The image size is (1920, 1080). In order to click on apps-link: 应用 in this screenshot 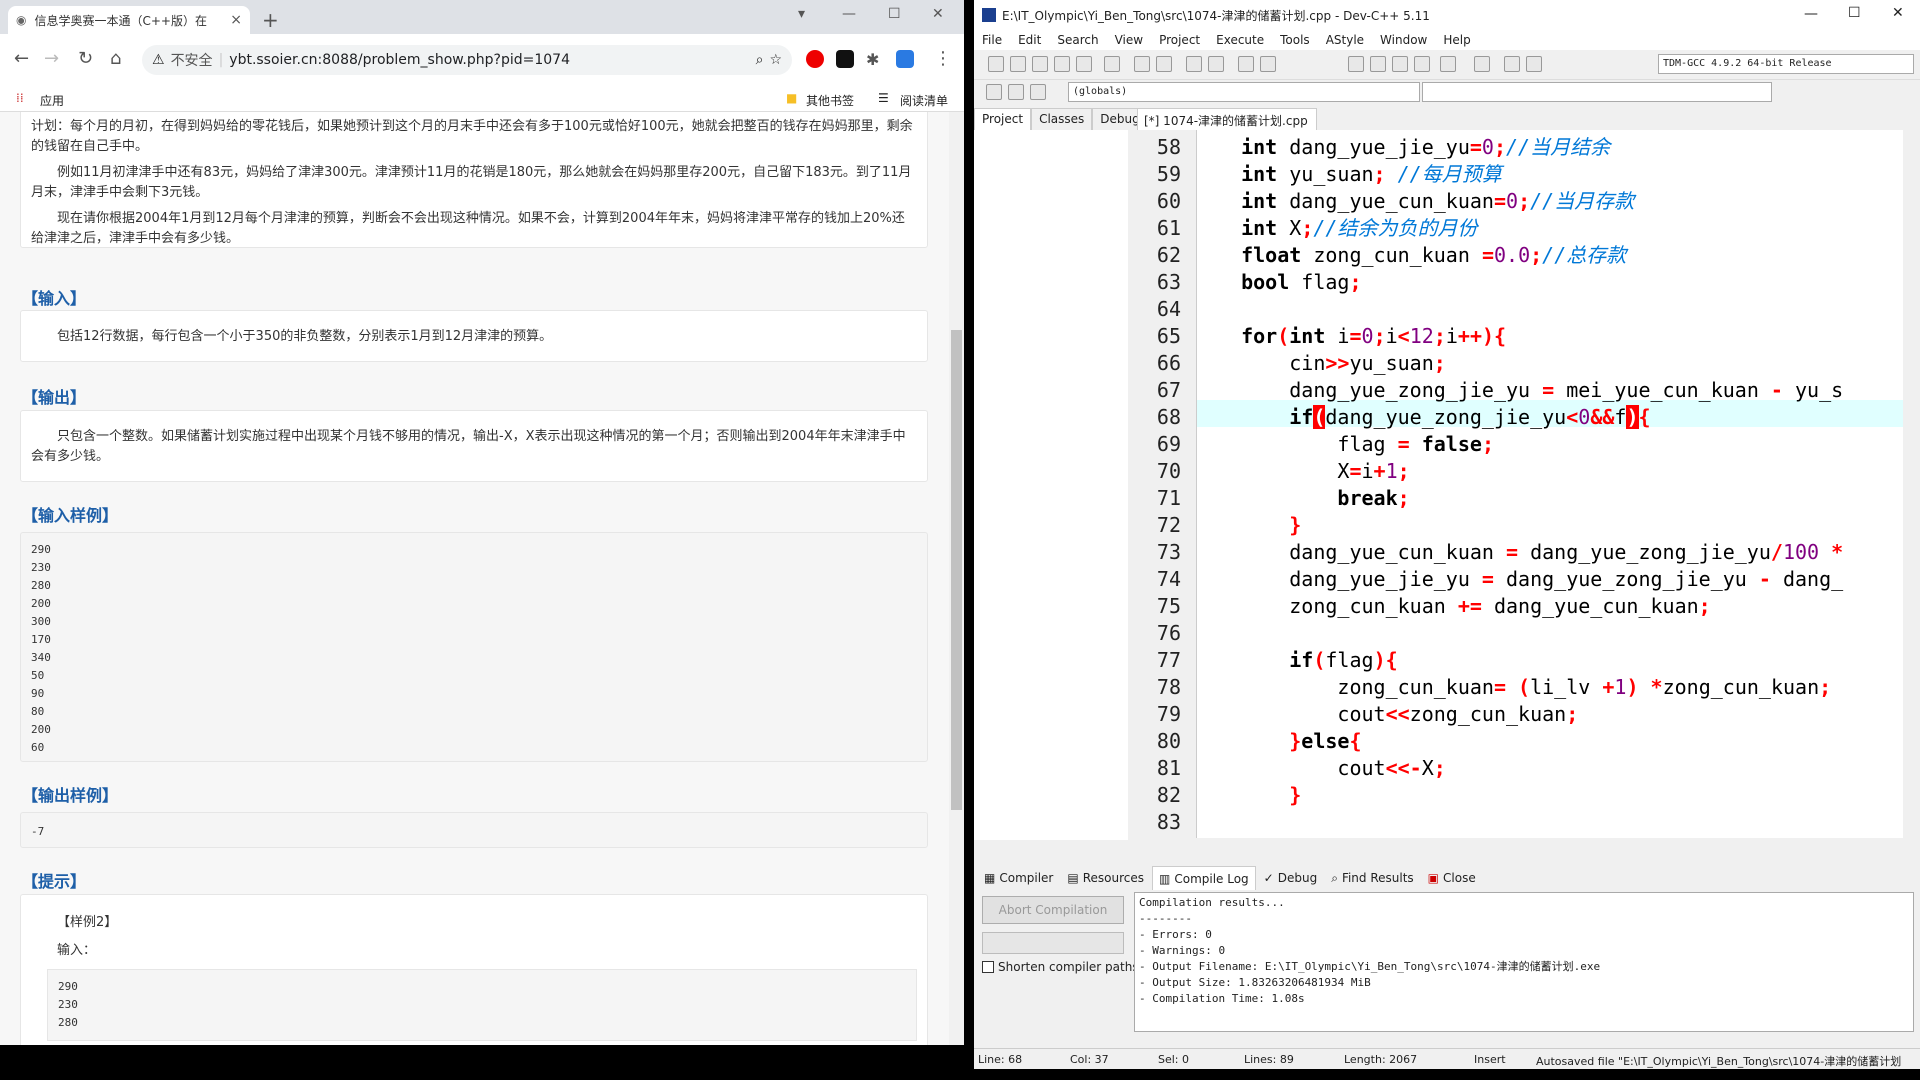, I will do `click(52, 100)`.